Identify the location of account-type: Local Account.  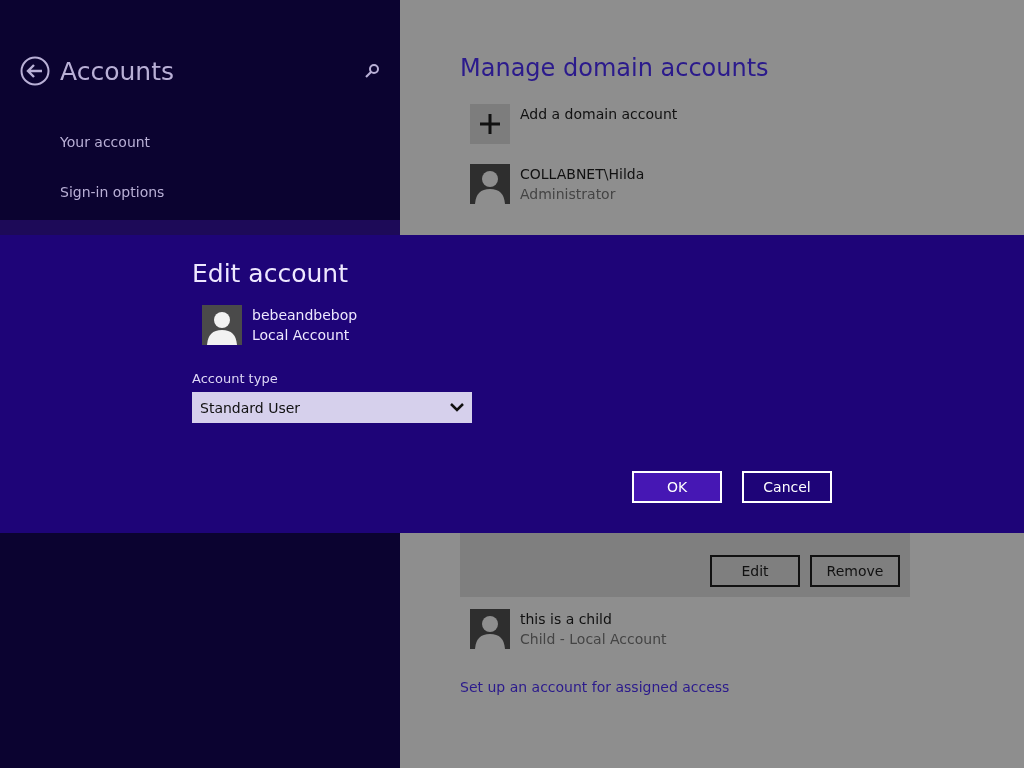
(301, 335).